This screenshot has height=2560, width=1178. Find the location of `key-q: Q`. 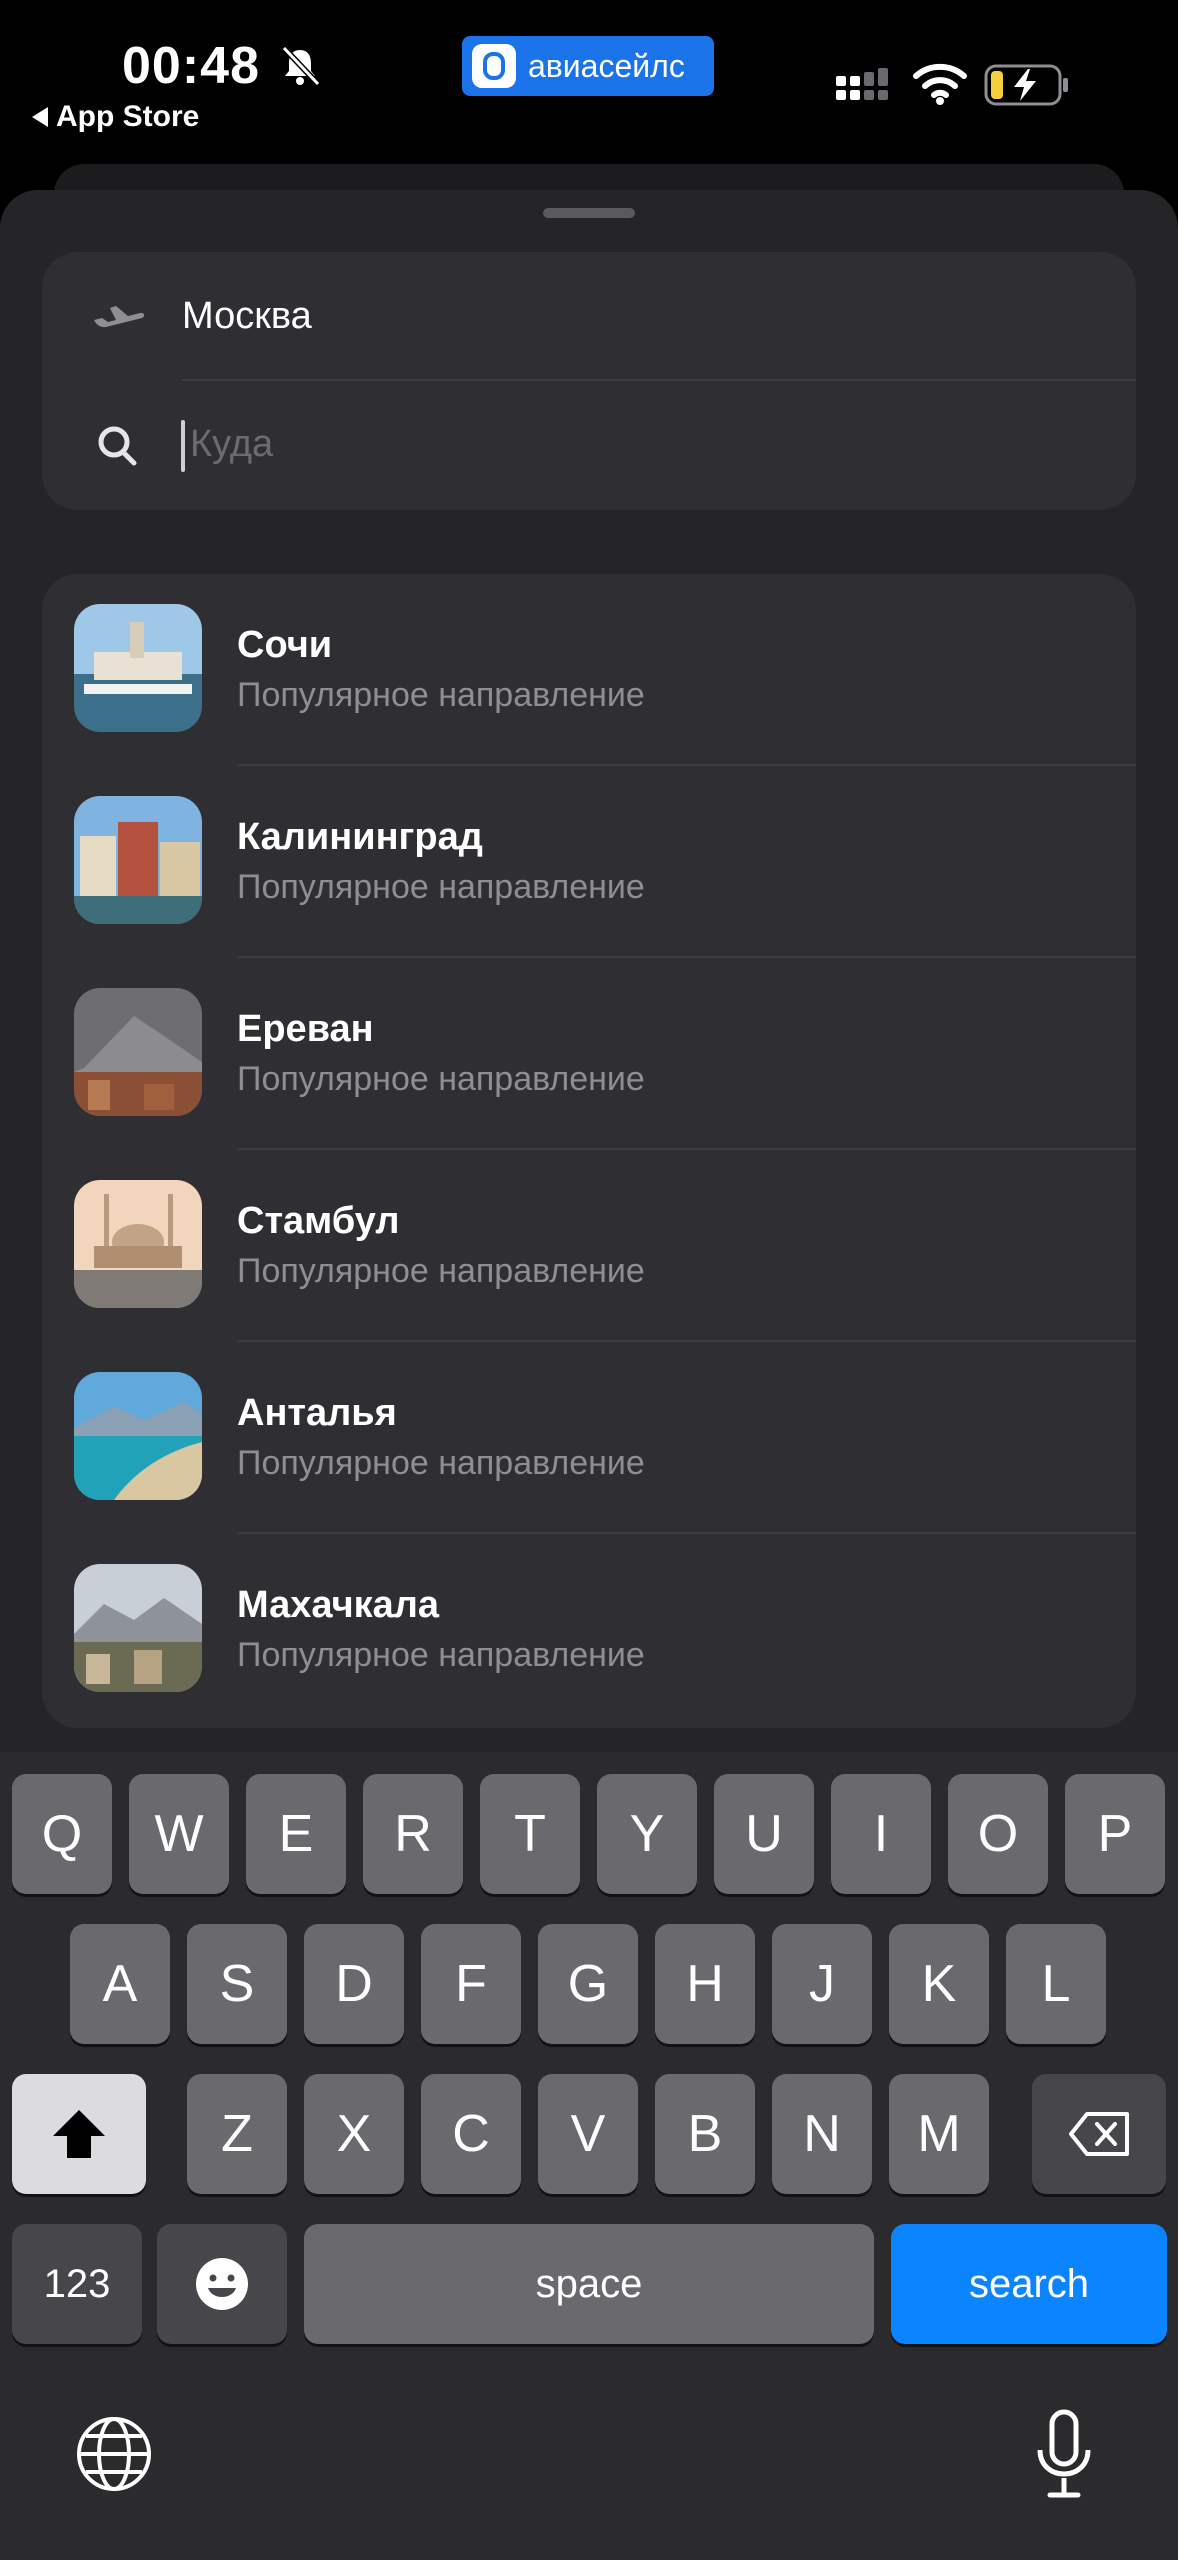

key-q: Q is located at coordinates (62, 1834).